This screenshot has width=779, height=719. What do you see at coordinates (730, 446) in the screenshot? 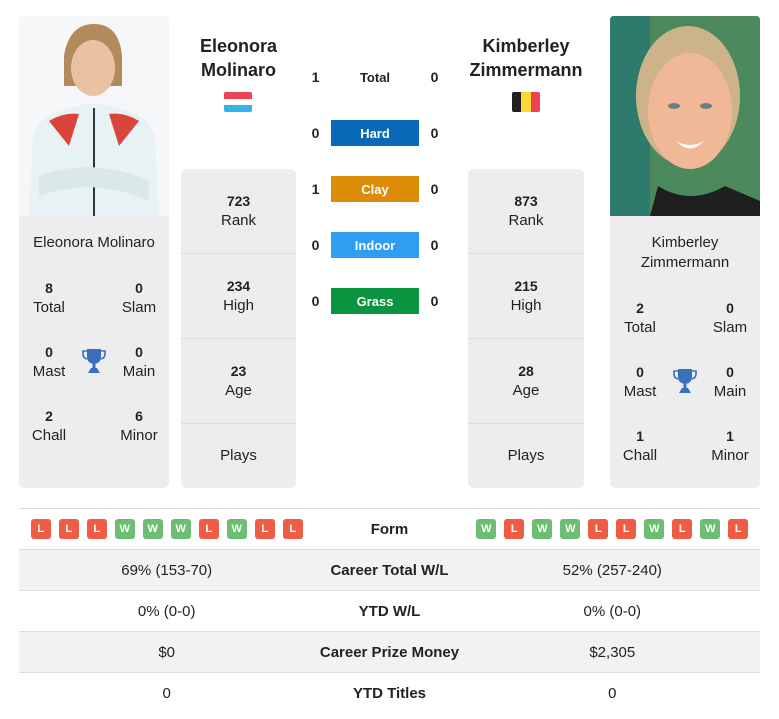
I see `player2-titles-minor: 1 Minor` at bounding box center [730, 446].